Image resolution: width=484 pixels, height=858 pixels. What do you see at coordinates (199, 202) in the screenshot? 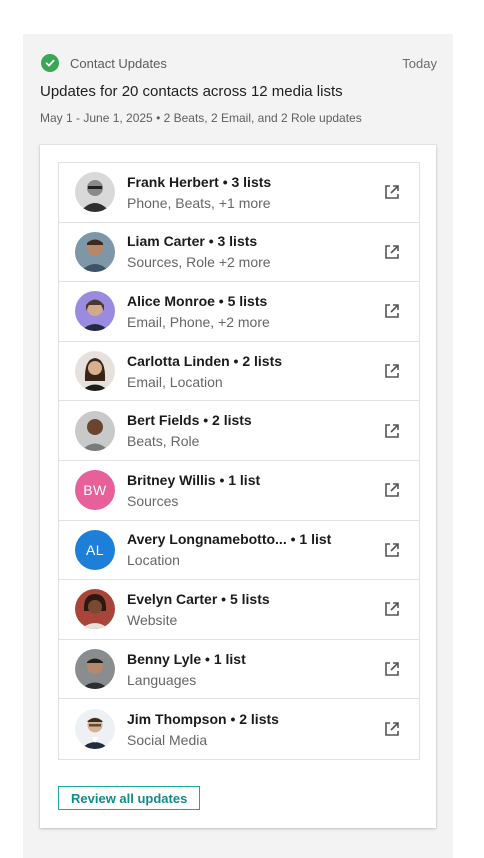
I see `contact-update-fields: Phone, Beats, +1 more` at bounding box center [199, 202].